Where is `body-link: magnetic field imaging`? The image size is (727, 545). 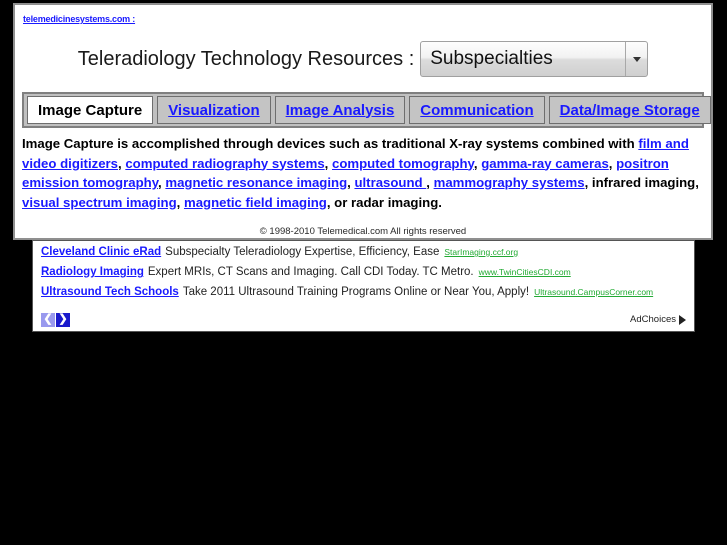 body-link: magnetic field imaging is located at coordinates (255, 202).